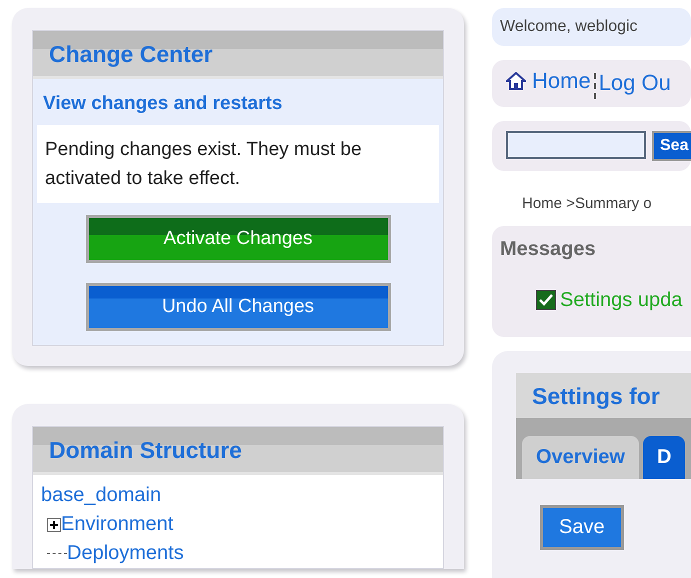 This screenshot has width=691, height=578. I want to click on check-icon, so click(546, 300).